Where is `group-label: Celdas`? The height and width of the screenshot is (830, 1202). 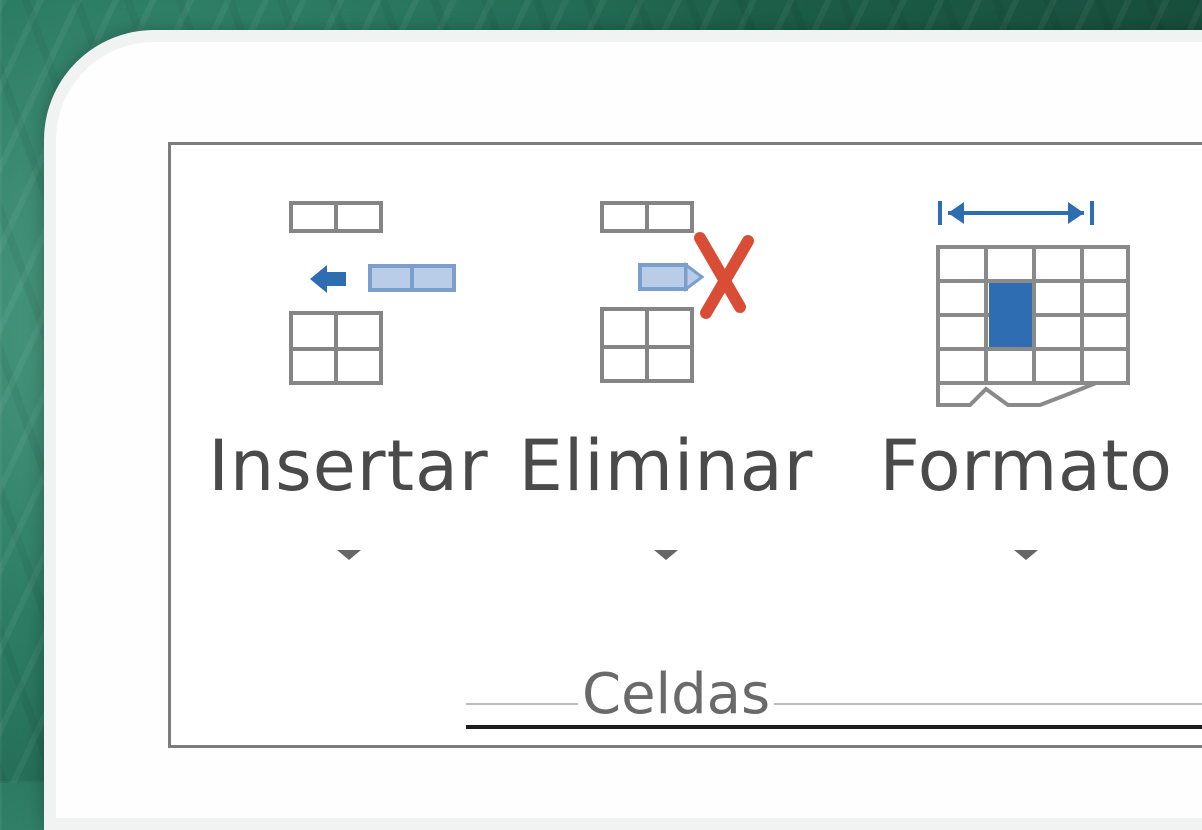 group-label: Celdas is located at coordinates (676, 695).